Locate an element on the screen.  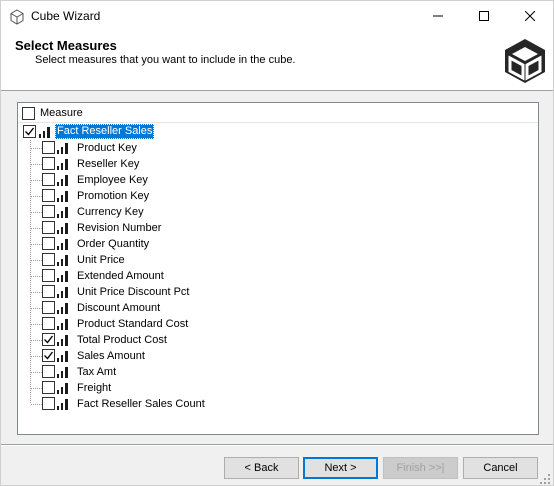
cube-logo-icon is located at coordinates (525, 61).